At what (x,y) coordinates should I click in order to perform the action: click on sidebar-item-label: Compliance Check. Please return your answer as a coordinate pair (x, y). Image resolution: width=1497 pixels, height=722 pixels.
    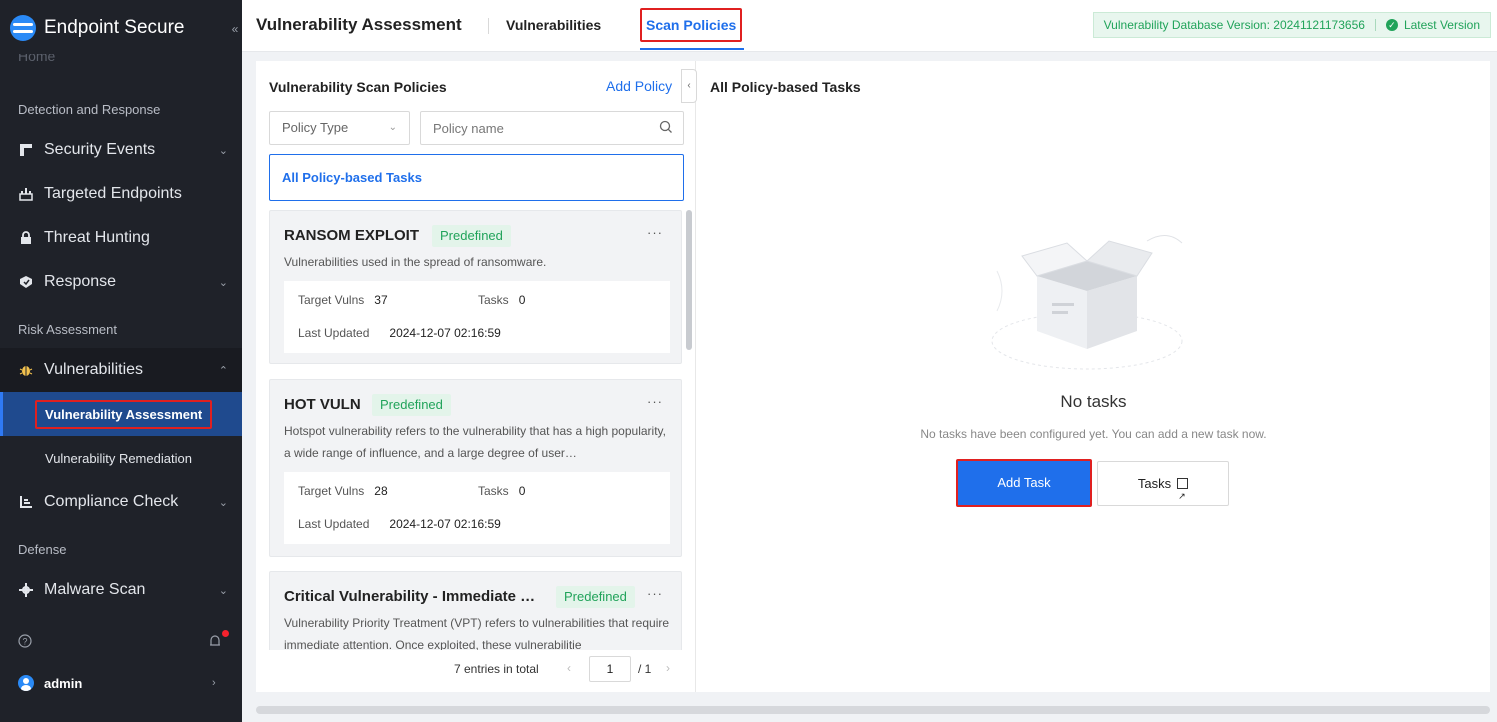
    Looking at the image, I should click on (111, 501).